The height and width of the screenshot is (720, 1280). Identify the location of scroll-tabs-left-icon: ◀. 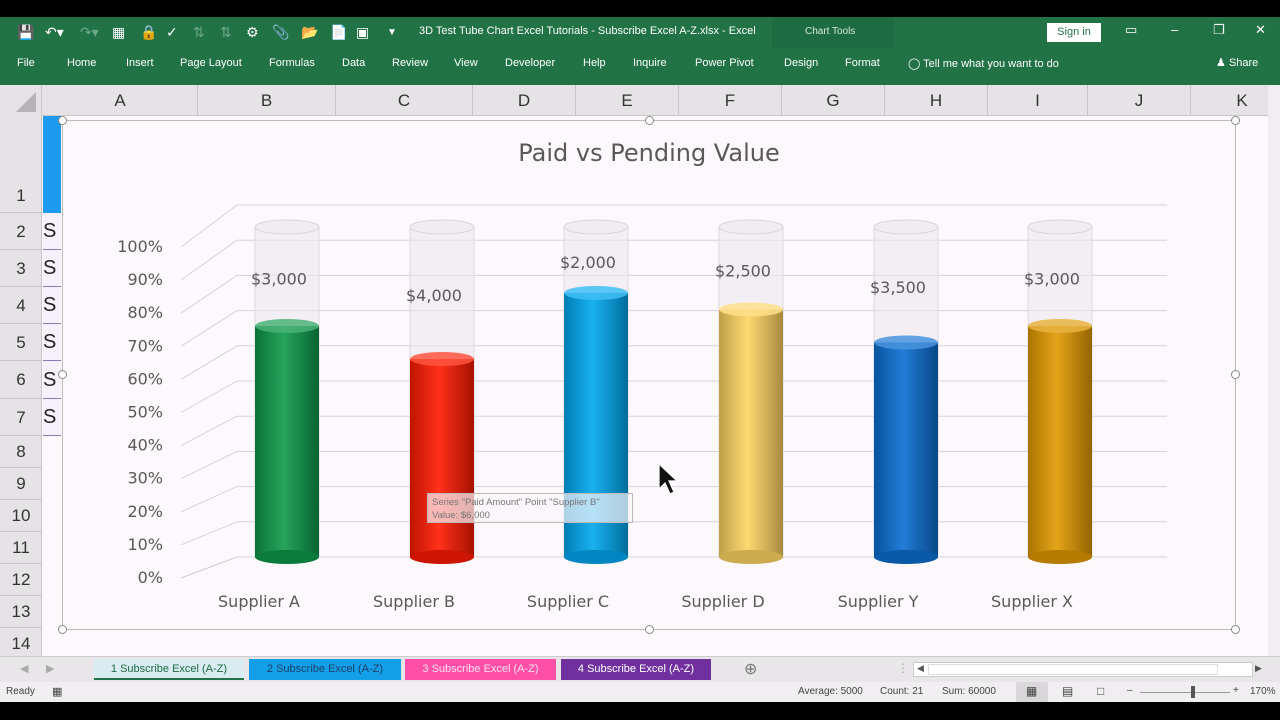
(24, 668).